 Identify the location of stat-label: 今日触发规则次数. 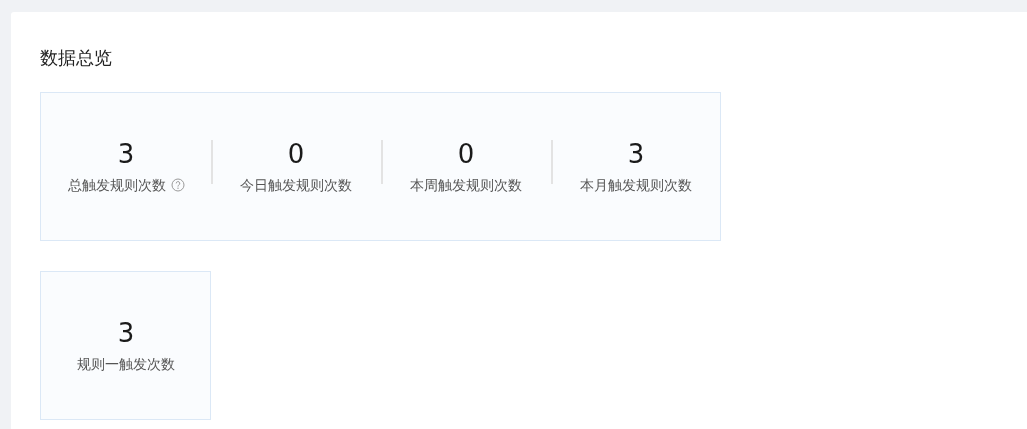
(296, 185).